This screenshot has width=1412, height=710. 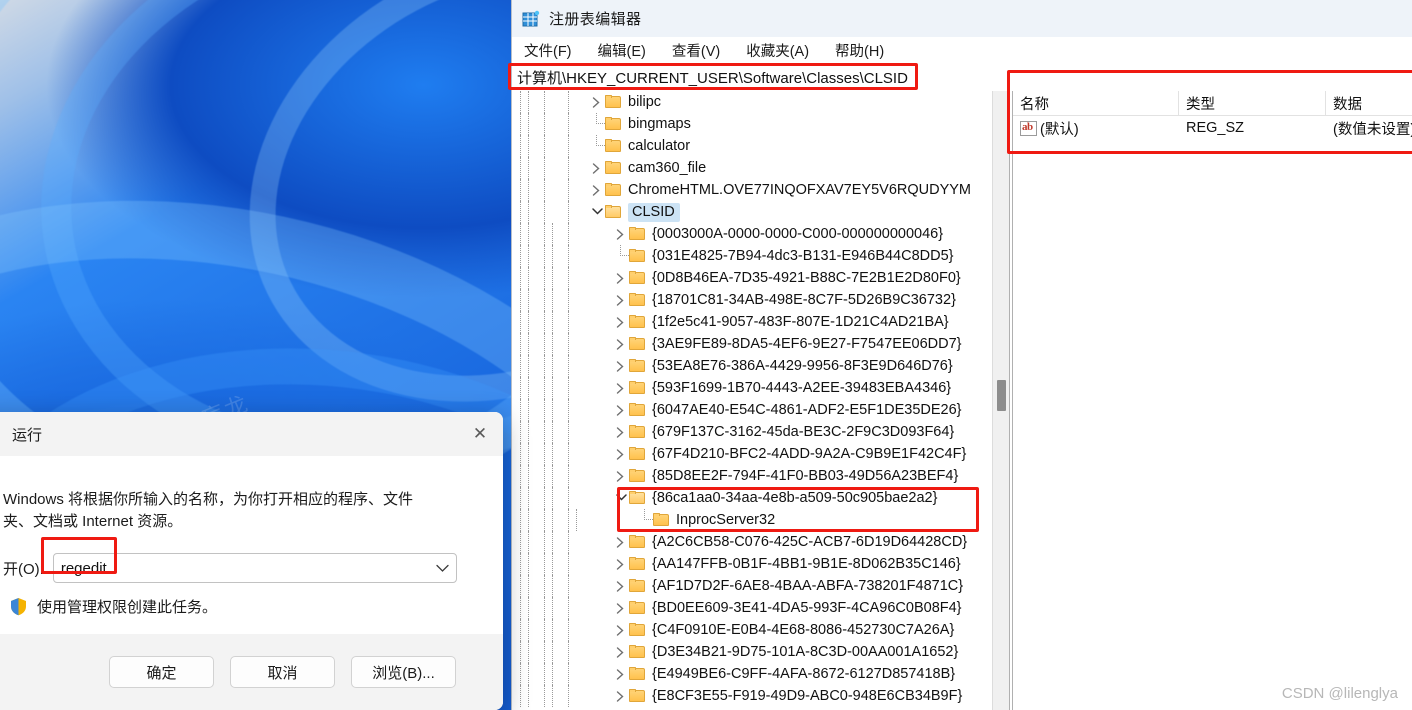 I want to click on tree-item: {A2C6CB58-C076-425C-ACB7-6D19D64428CD}, so click(x=752, y=542).